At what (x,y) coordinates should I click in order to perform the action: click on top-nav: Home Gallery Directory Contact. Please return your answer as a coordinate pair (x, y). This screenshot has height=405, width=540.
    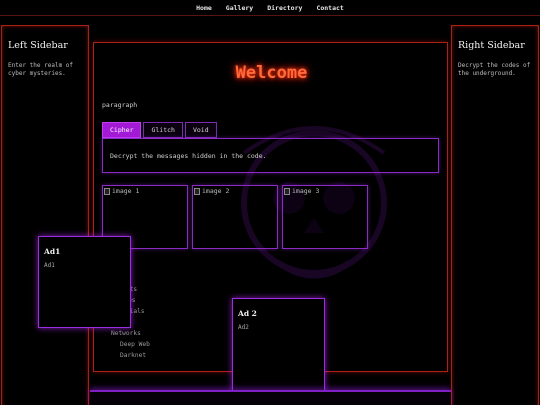
    Looking at the image, I should click on (270, 8).